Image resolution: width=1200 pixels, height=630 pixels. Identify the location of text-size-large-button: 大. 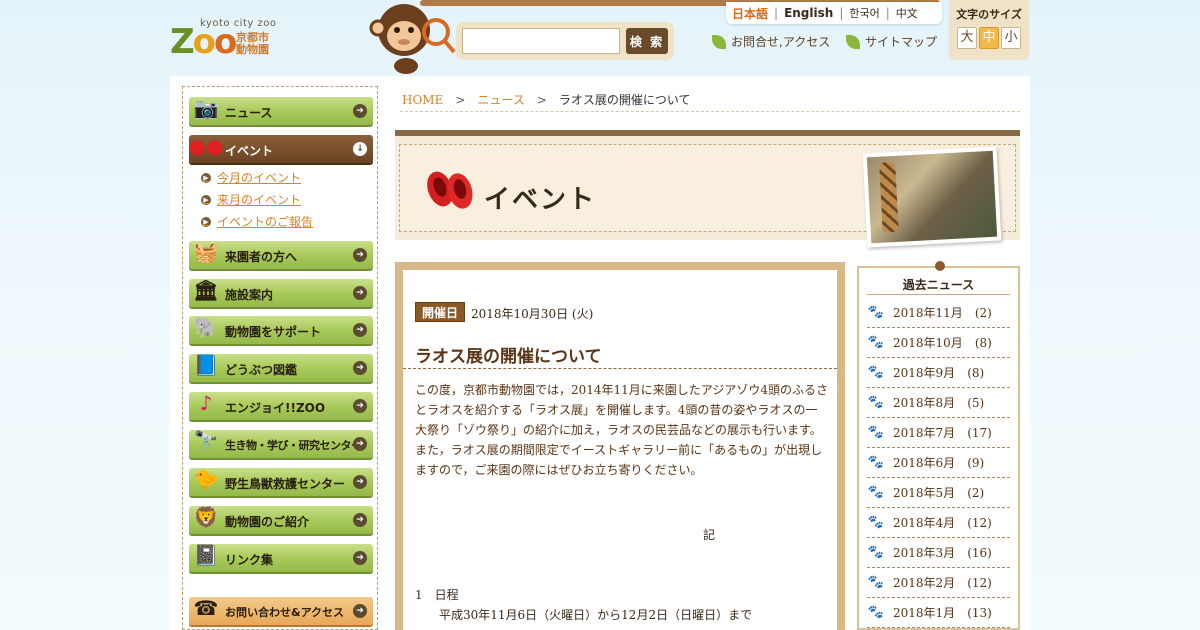
(967, 38).